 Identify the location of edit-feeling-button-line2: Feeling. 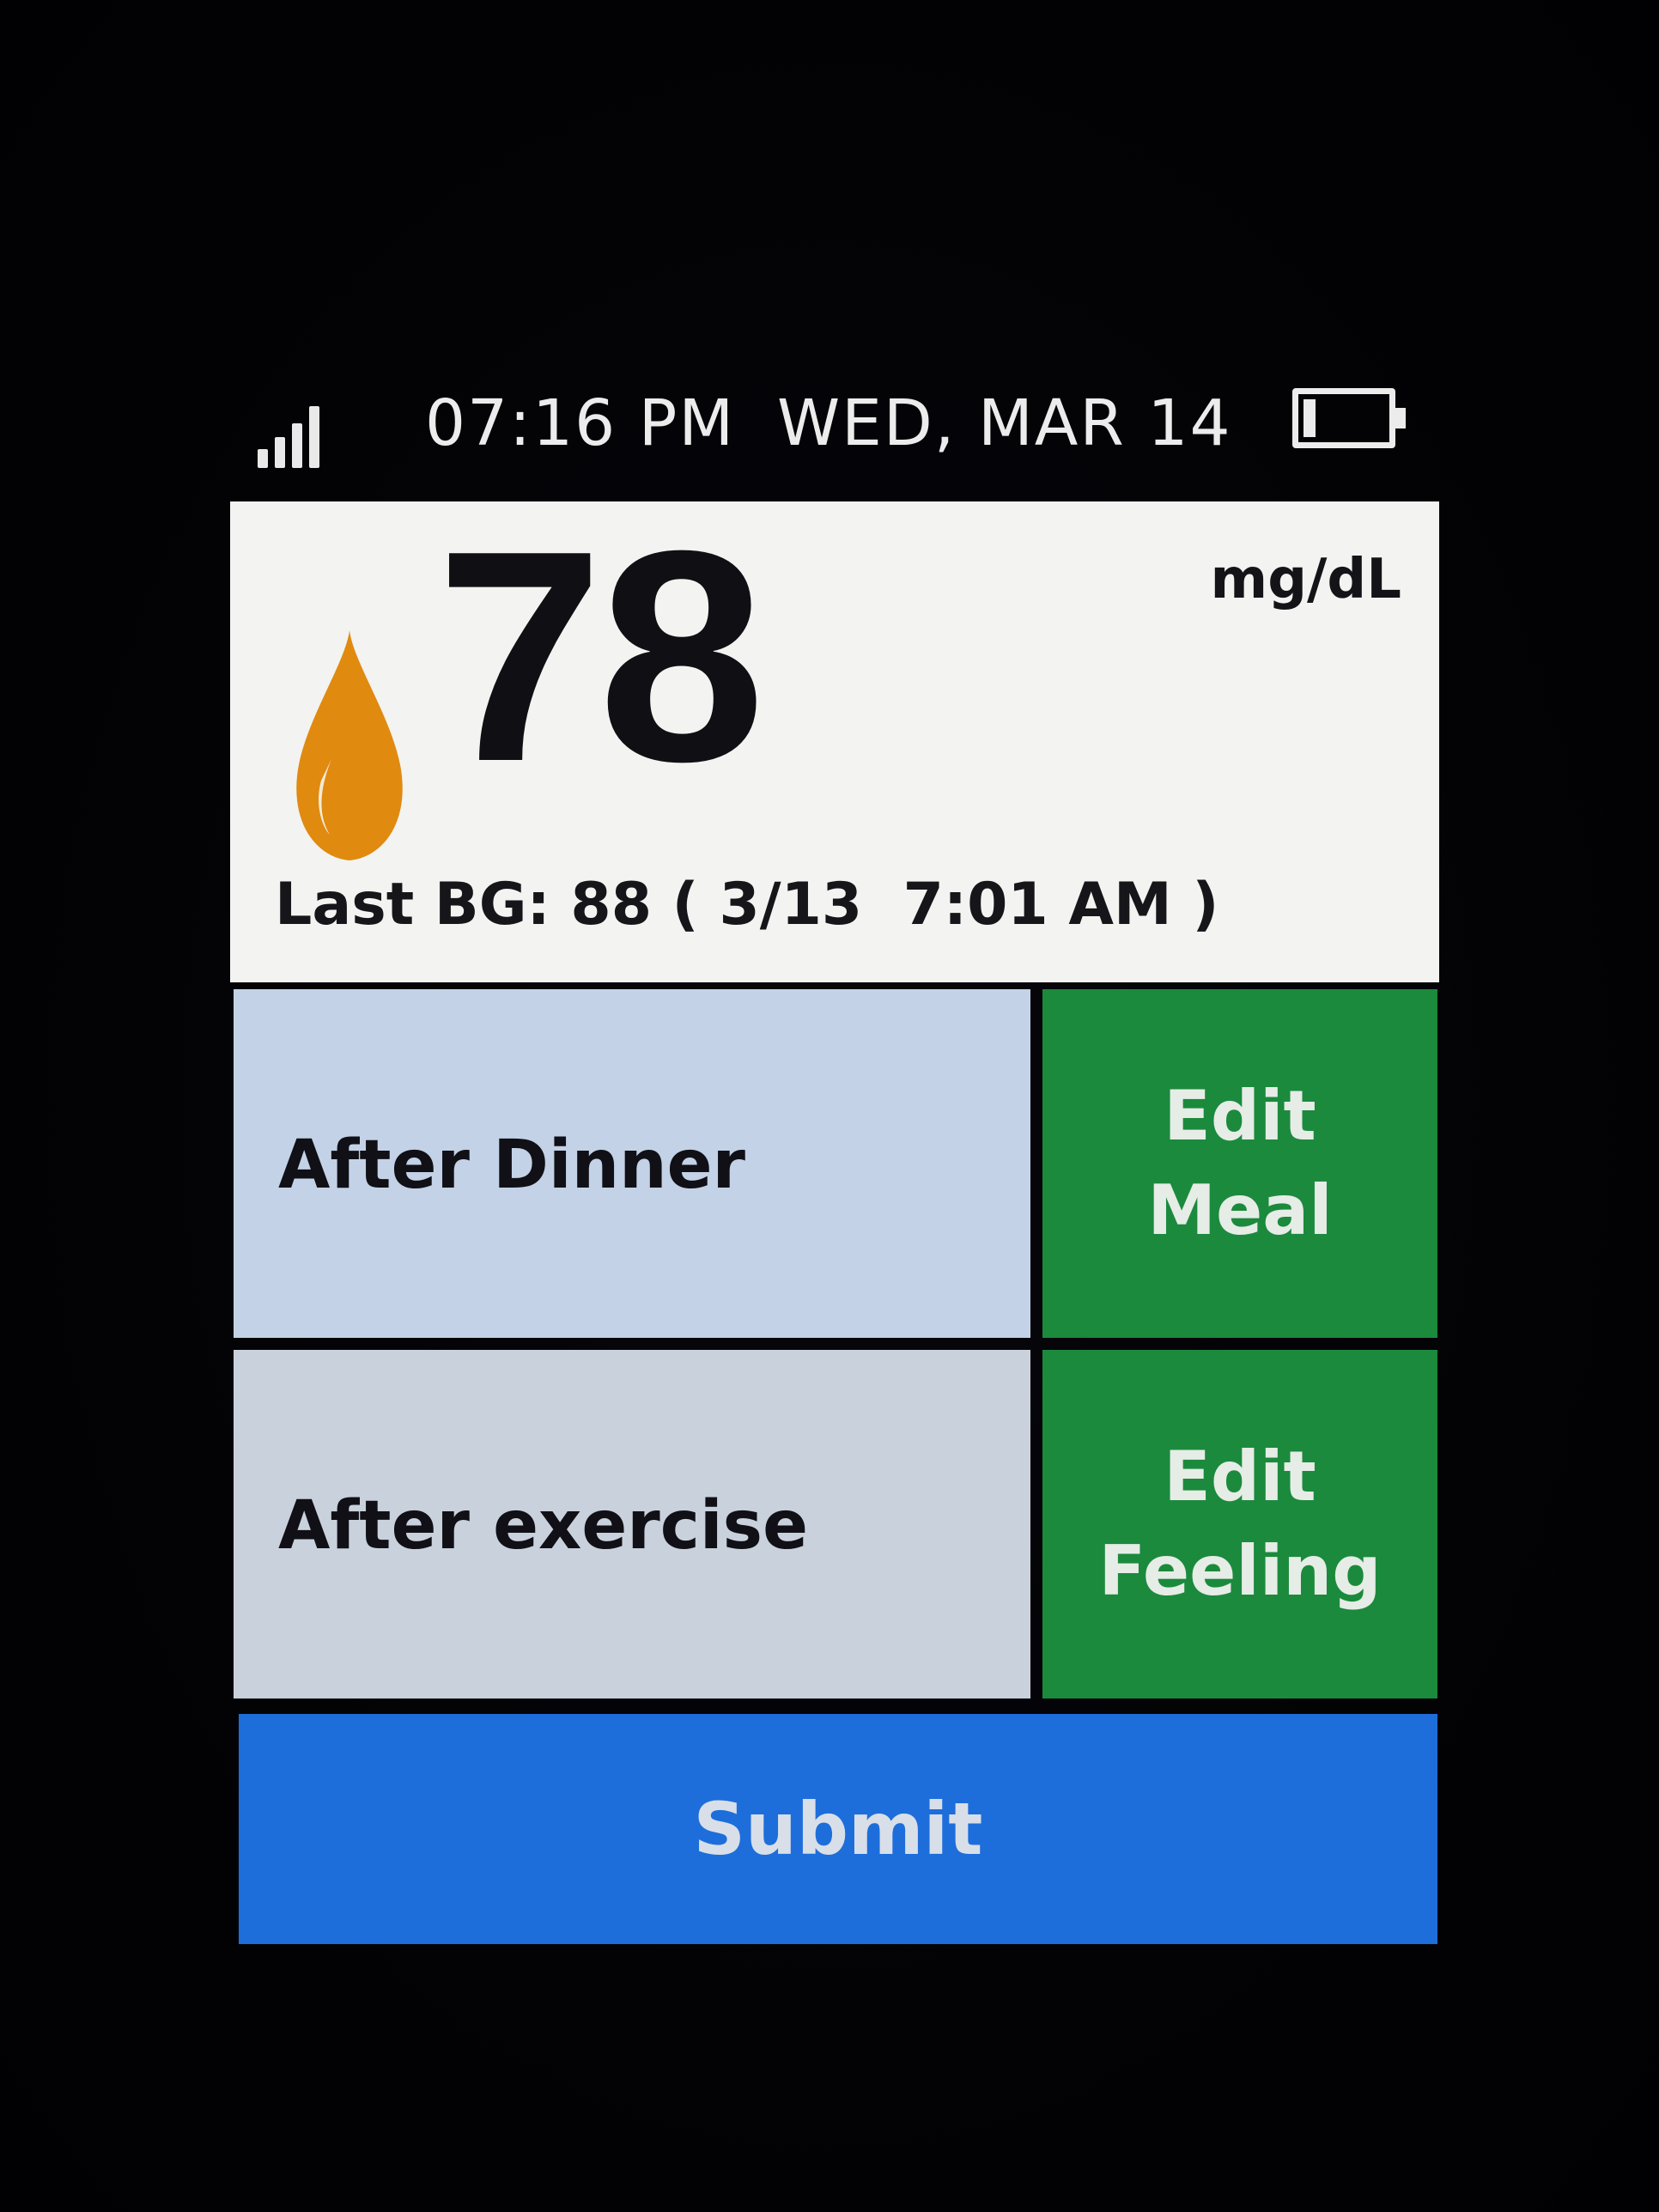
(1240, 1571).